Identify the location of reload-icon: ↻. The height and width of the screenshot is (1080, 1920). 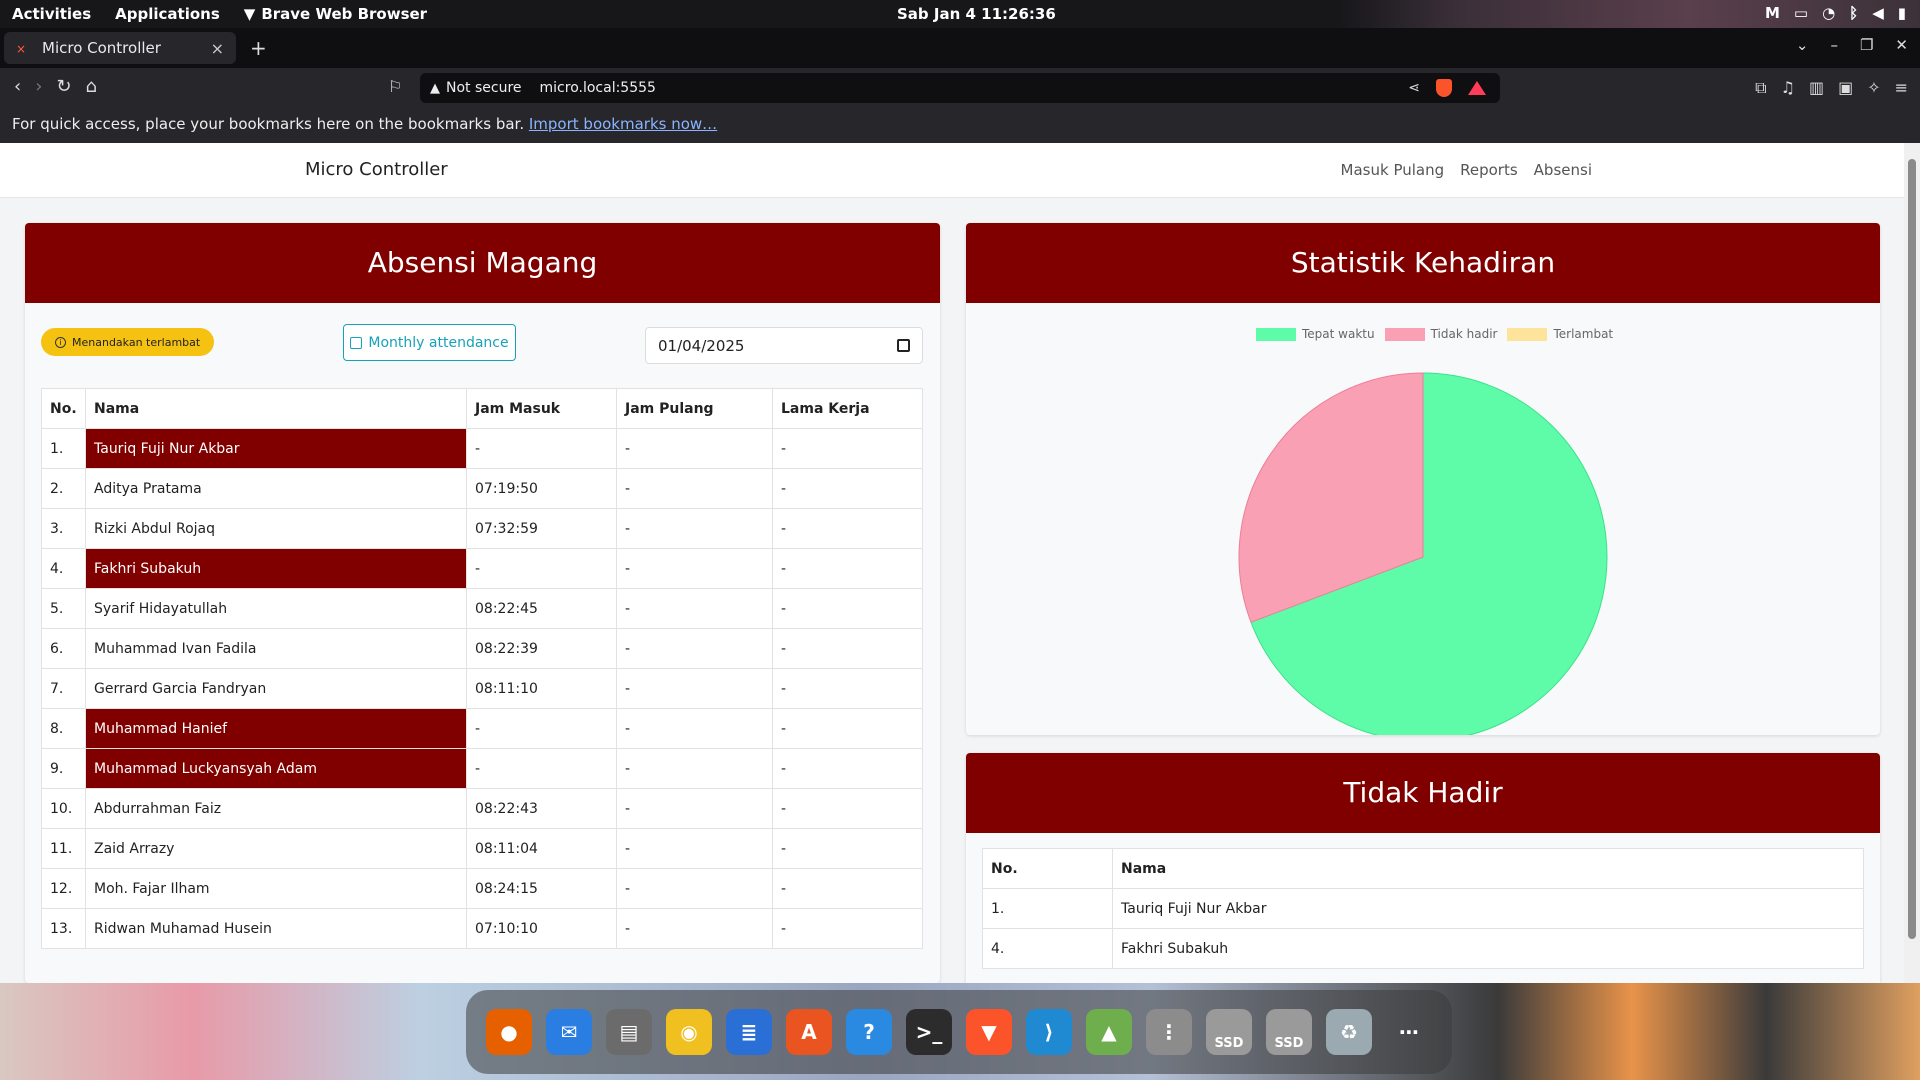
(63, 86).